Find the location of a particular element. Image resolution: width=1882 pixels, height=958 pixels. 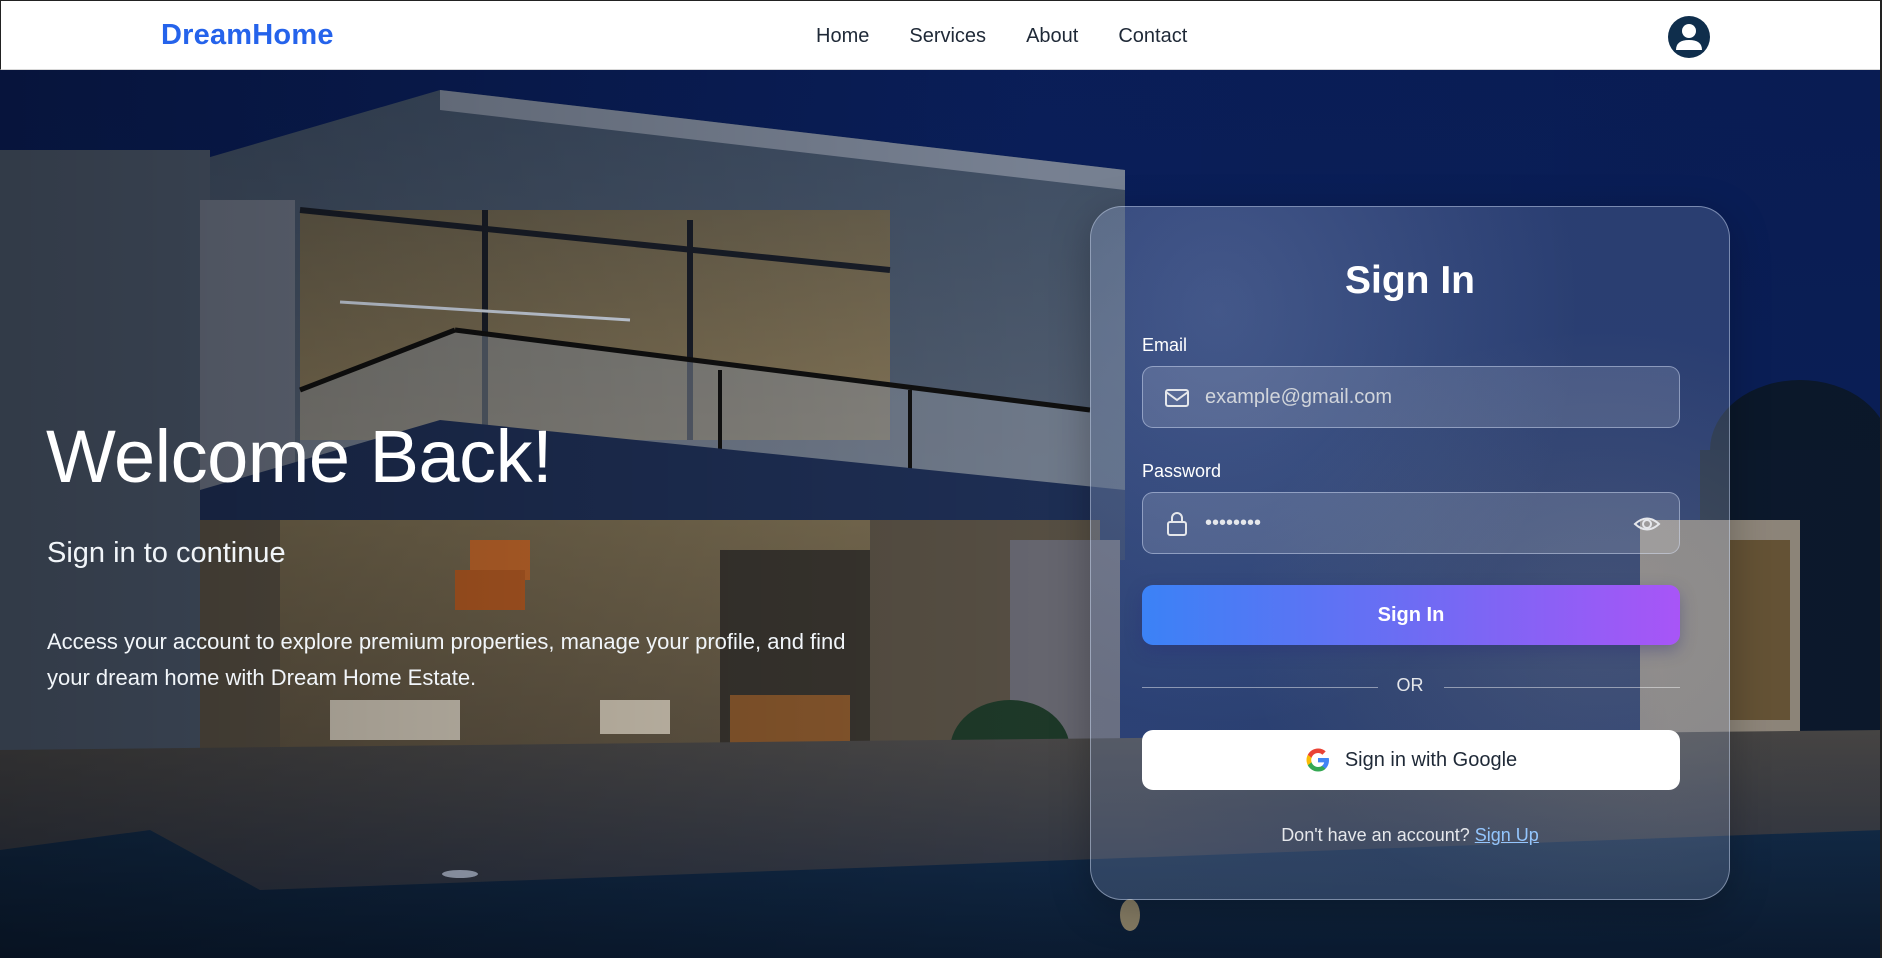

signup-prompt: Don't have an account? is located at coordinates (1378, 835).